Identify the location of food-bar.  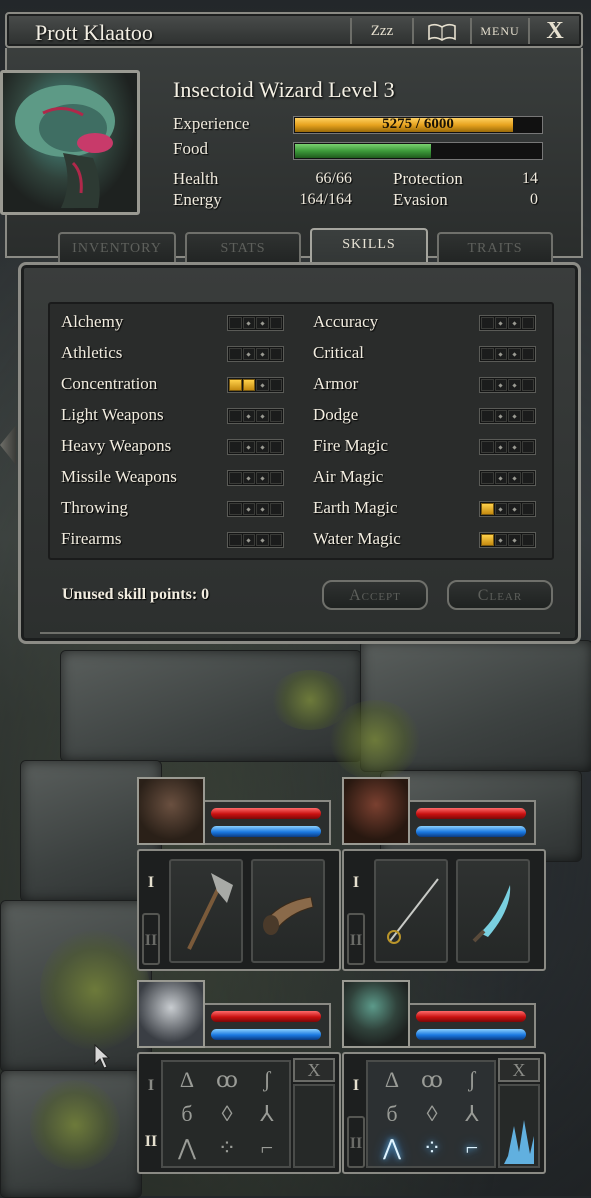
(418, 151).